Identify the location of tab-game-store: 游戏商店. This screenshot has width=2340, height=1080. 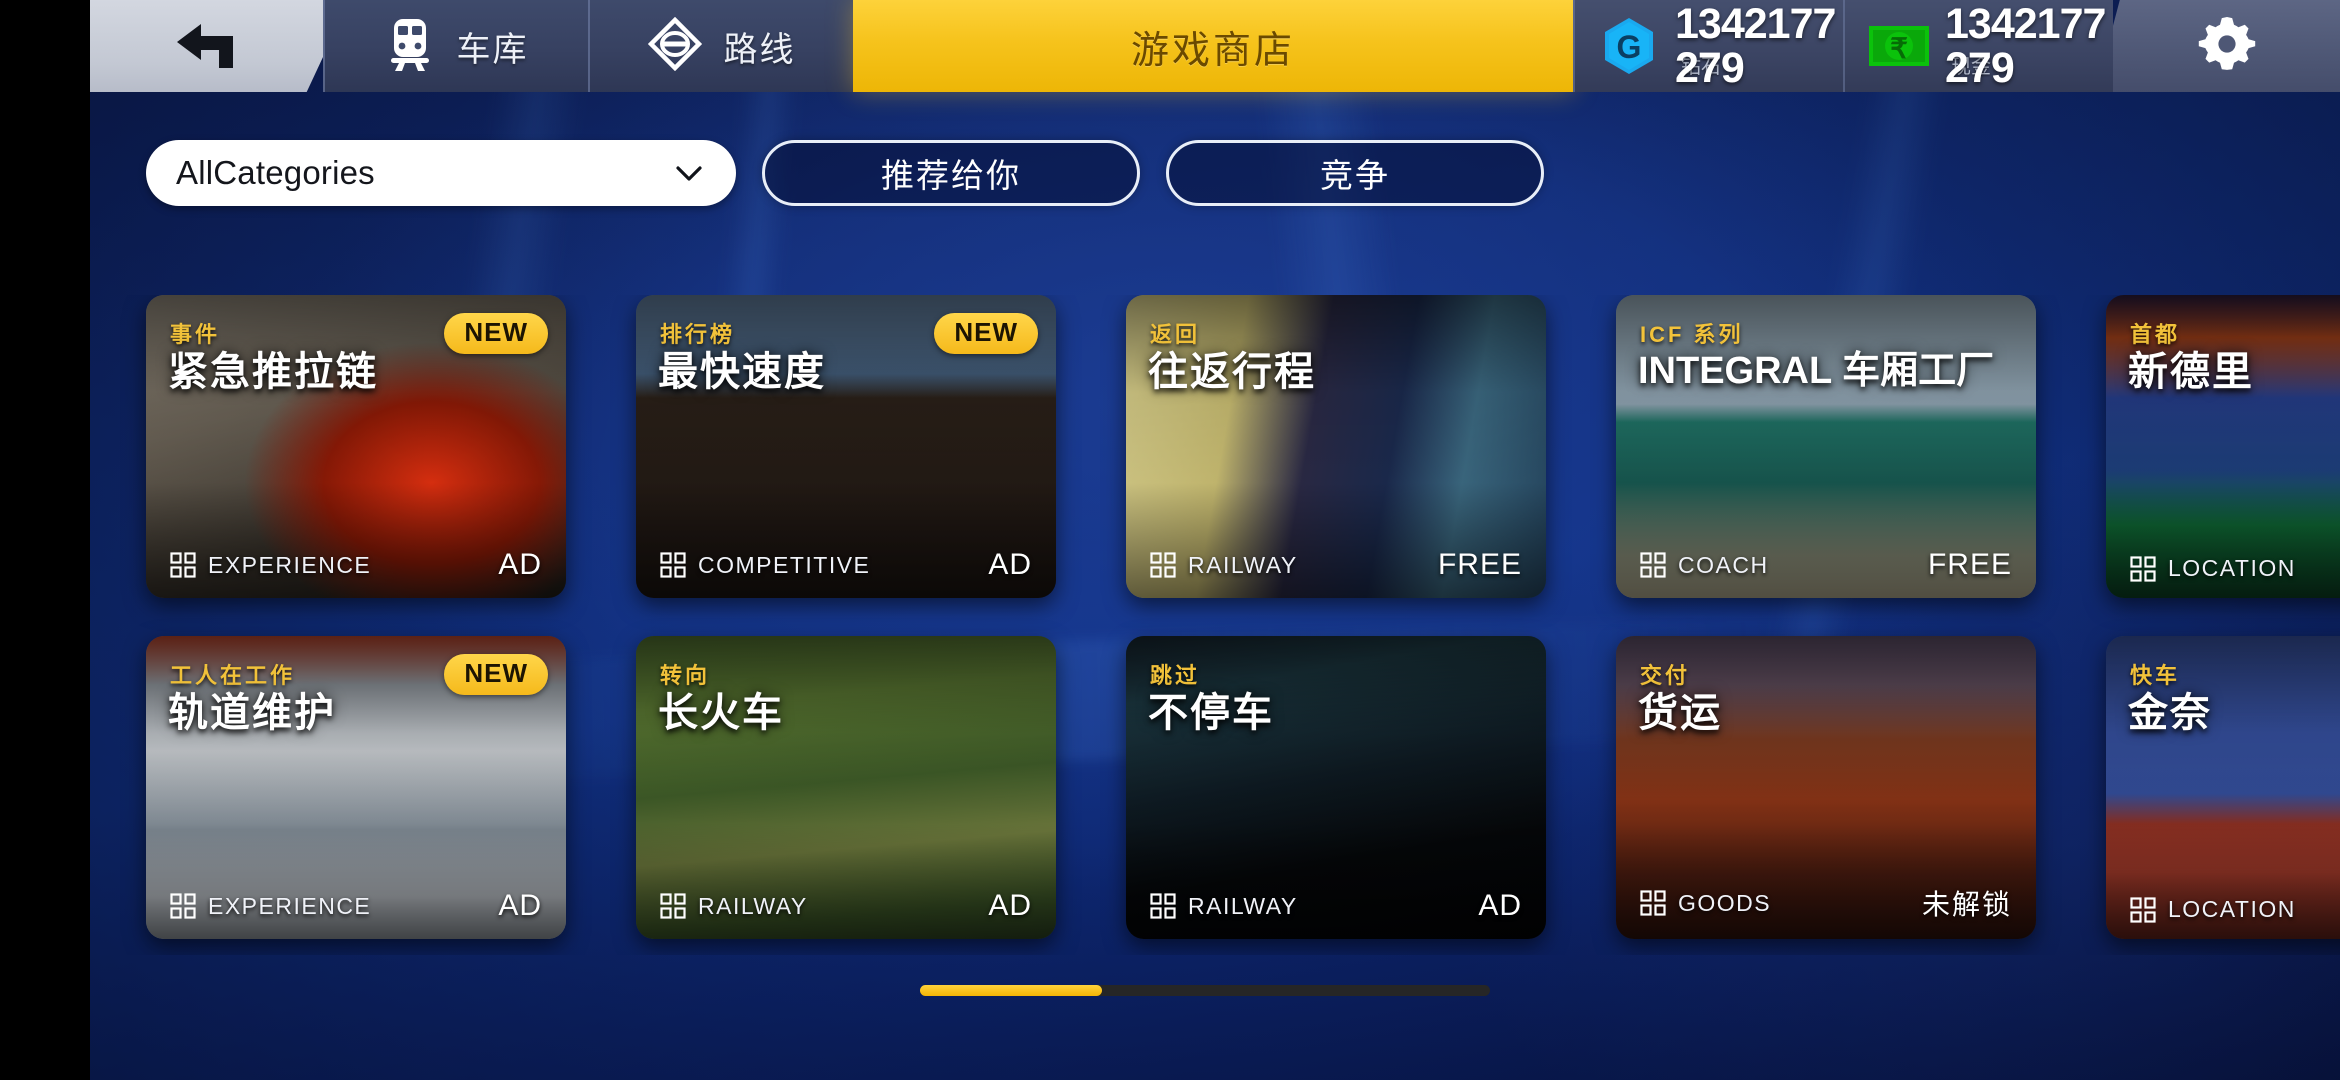
(1213, 46).